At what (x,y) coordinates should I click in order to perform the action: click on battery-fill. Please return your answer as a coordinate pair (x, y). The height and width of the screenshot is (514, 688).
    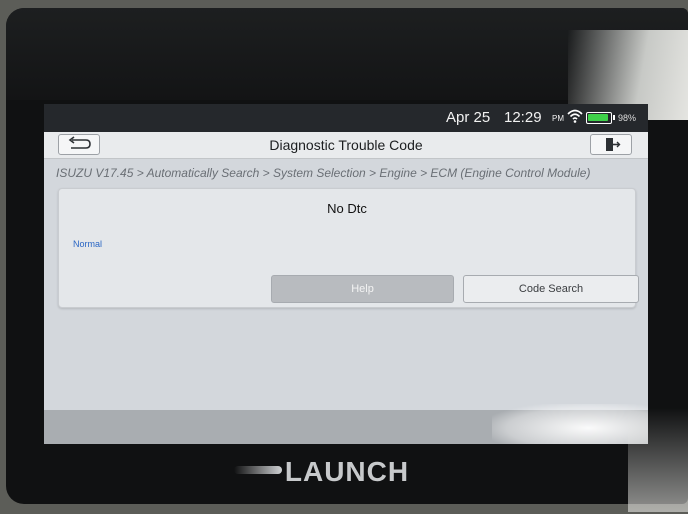
    Looking at the image, I should click on (598, 117).